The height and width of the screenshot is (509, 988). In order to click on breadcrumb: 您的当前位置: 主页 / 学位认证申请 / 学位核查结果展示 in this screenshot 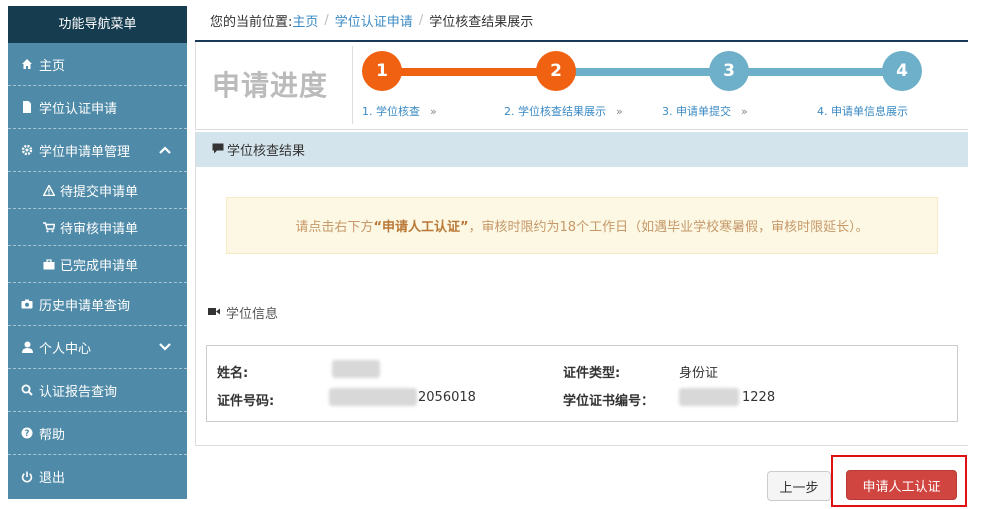, I will do `click(581, 21)`.